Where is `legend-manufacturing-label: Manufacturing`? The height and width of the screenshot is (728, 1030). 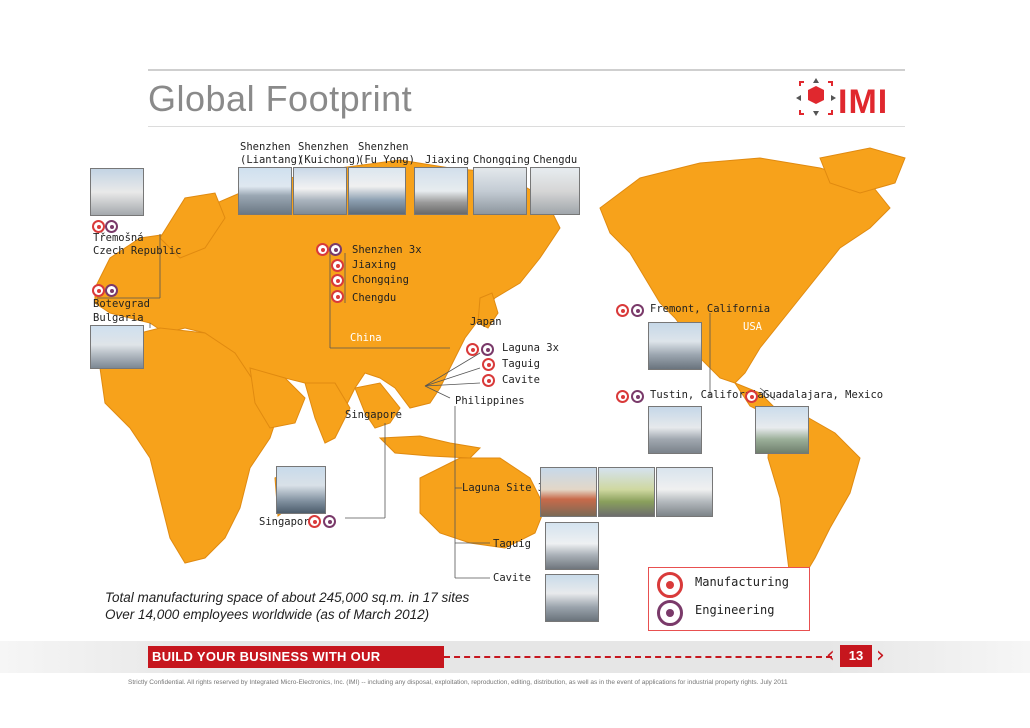 legend-manufacturing-label: Manufacturing is located at coordinates (742, 582).